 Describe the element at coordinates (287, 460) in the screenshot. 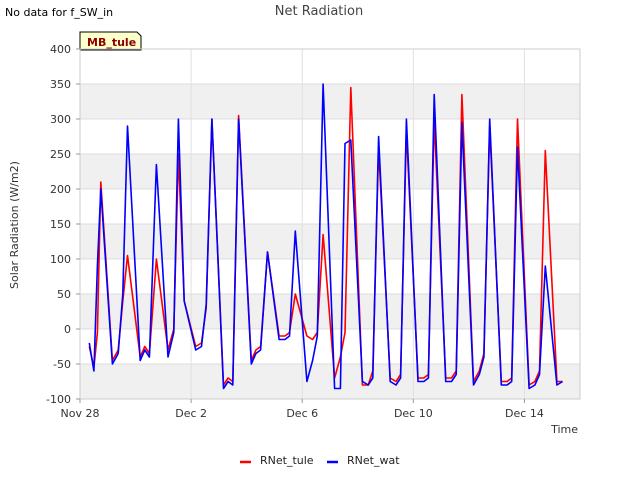

I see `legend-label: RNet_tule` at that location.